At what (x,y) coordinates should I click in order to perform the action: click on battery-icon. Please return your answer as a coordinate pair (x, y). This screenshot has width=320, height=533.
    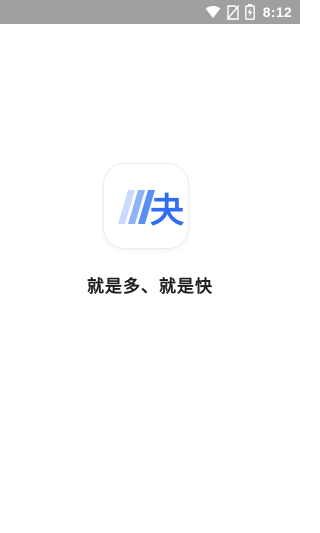
    Looking at the image, I should click on (249, 12).